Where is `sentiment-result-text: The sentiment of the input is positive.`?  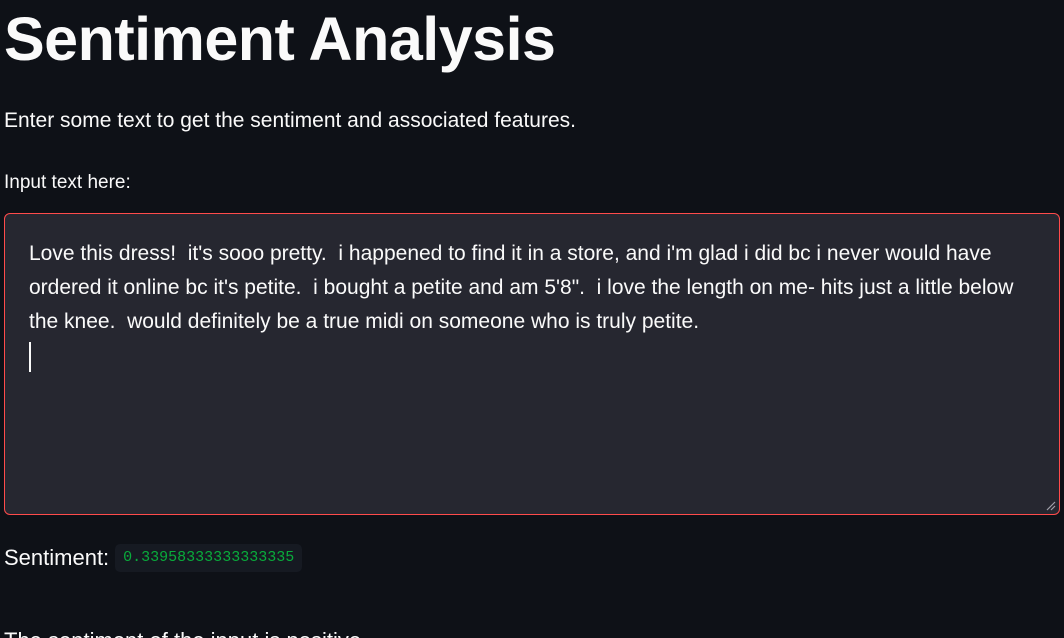
sentiment-result-text: The sentiment of the input is positive. is located at coordinates (185, 632).